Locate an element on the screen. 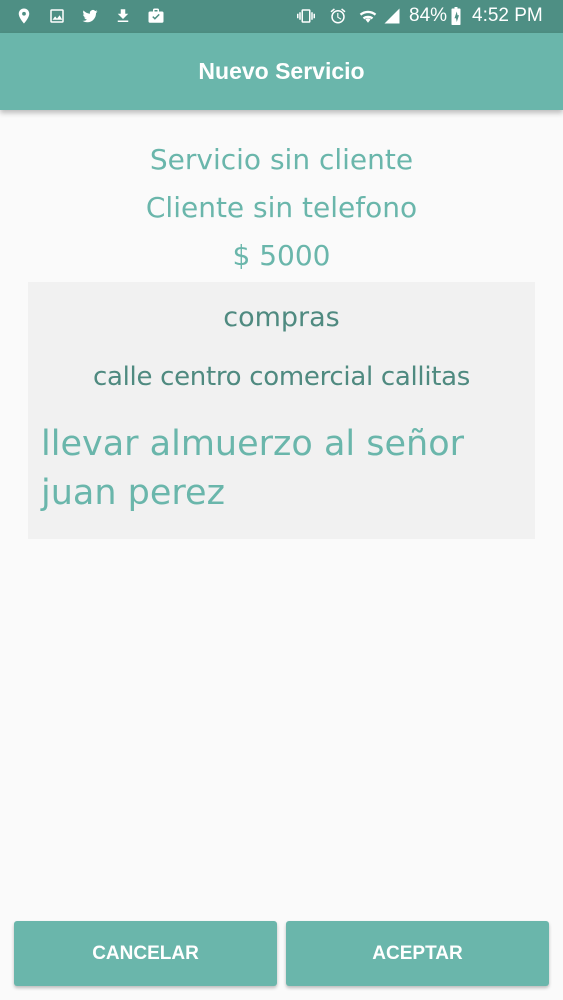 This screenshot has height=1000, width=563. alarm-icon is located at coordinates (338, 16).